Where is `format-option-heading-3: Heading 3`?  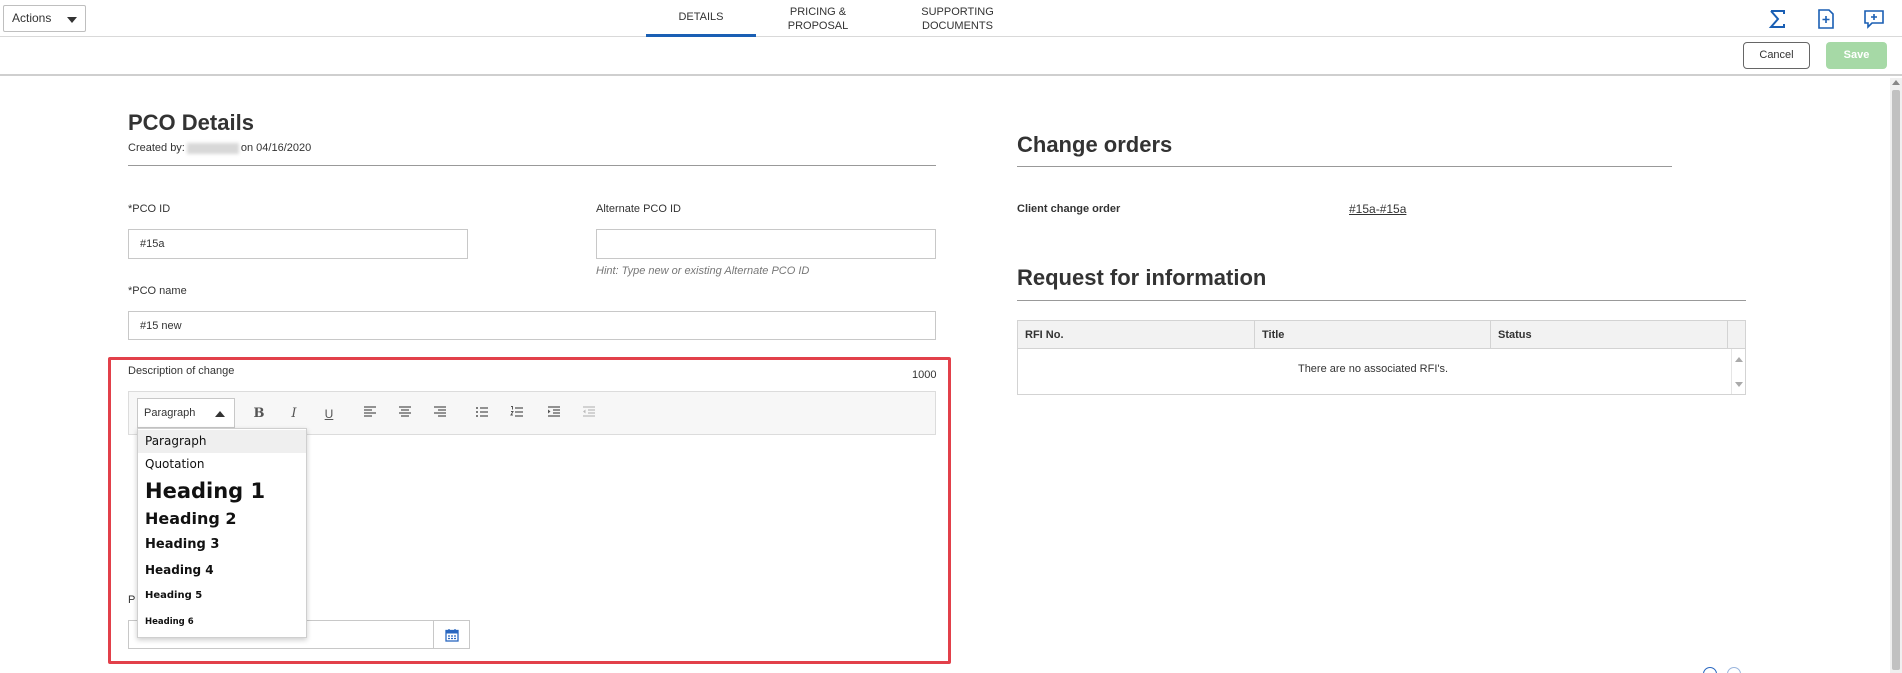 format-option-heading-3: Heading 3 is located at coordinates (222, 545).